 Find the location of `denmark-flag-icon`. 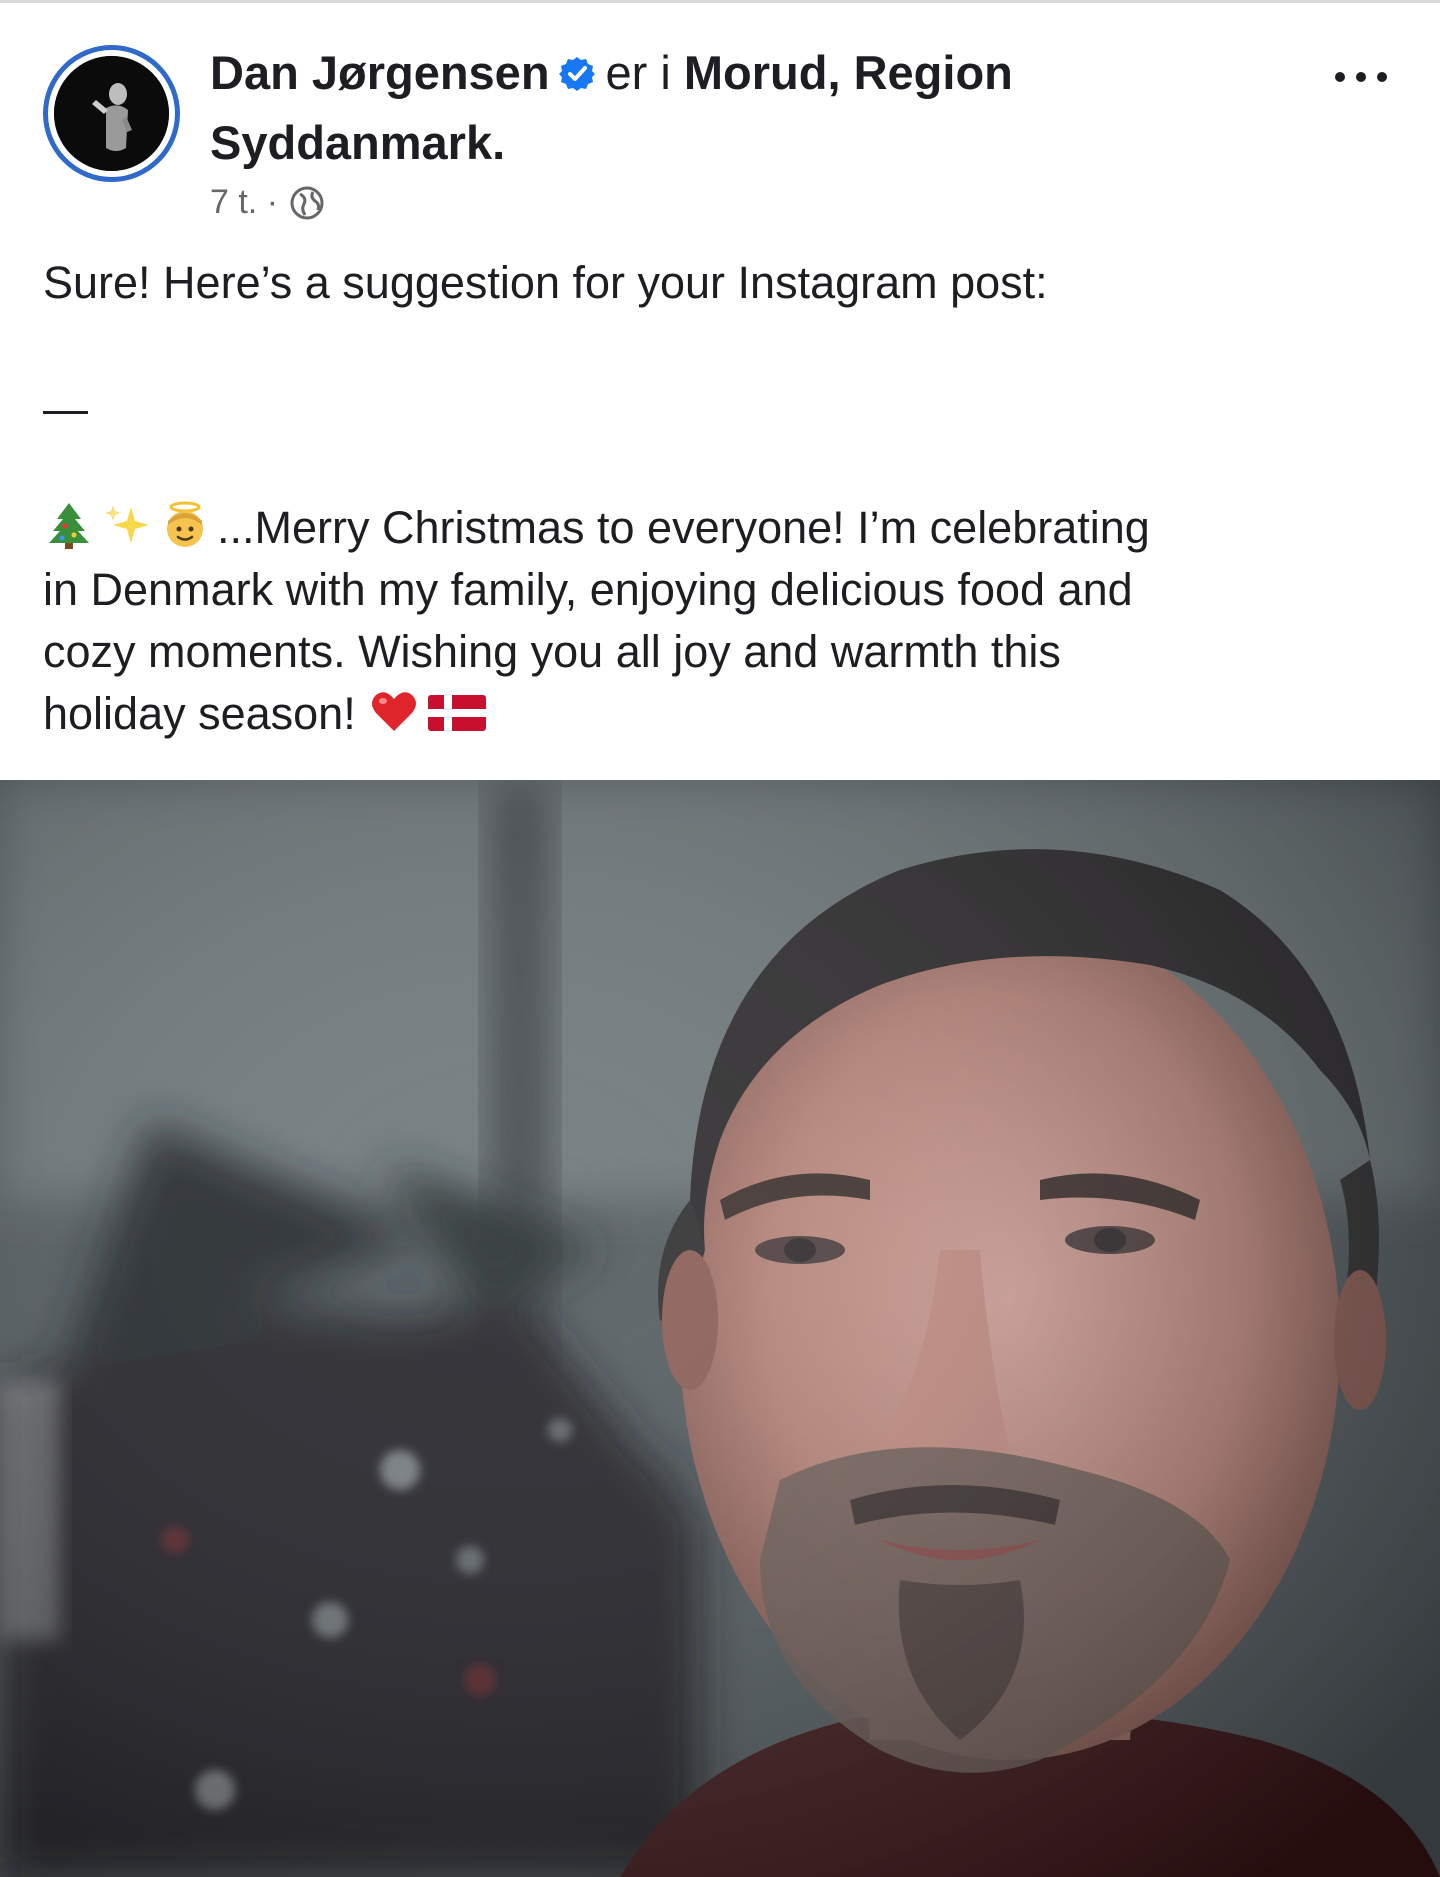

denmark-flag-icon is located at coordinates (456, 711).